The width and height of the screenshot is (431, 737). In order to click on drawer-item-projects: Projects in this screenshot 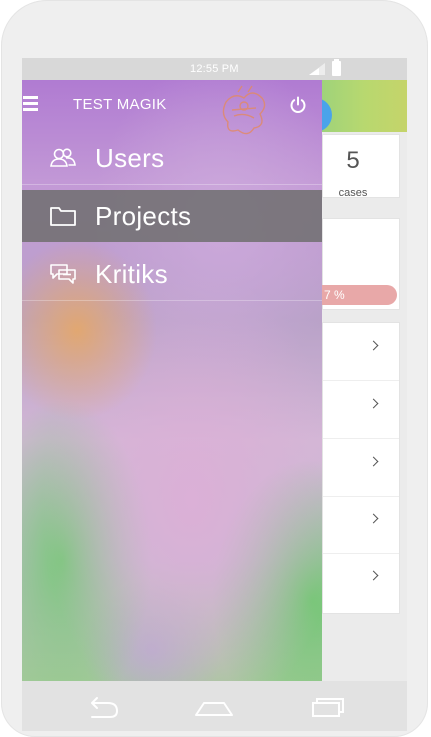, I will do `click(172, 216)`.